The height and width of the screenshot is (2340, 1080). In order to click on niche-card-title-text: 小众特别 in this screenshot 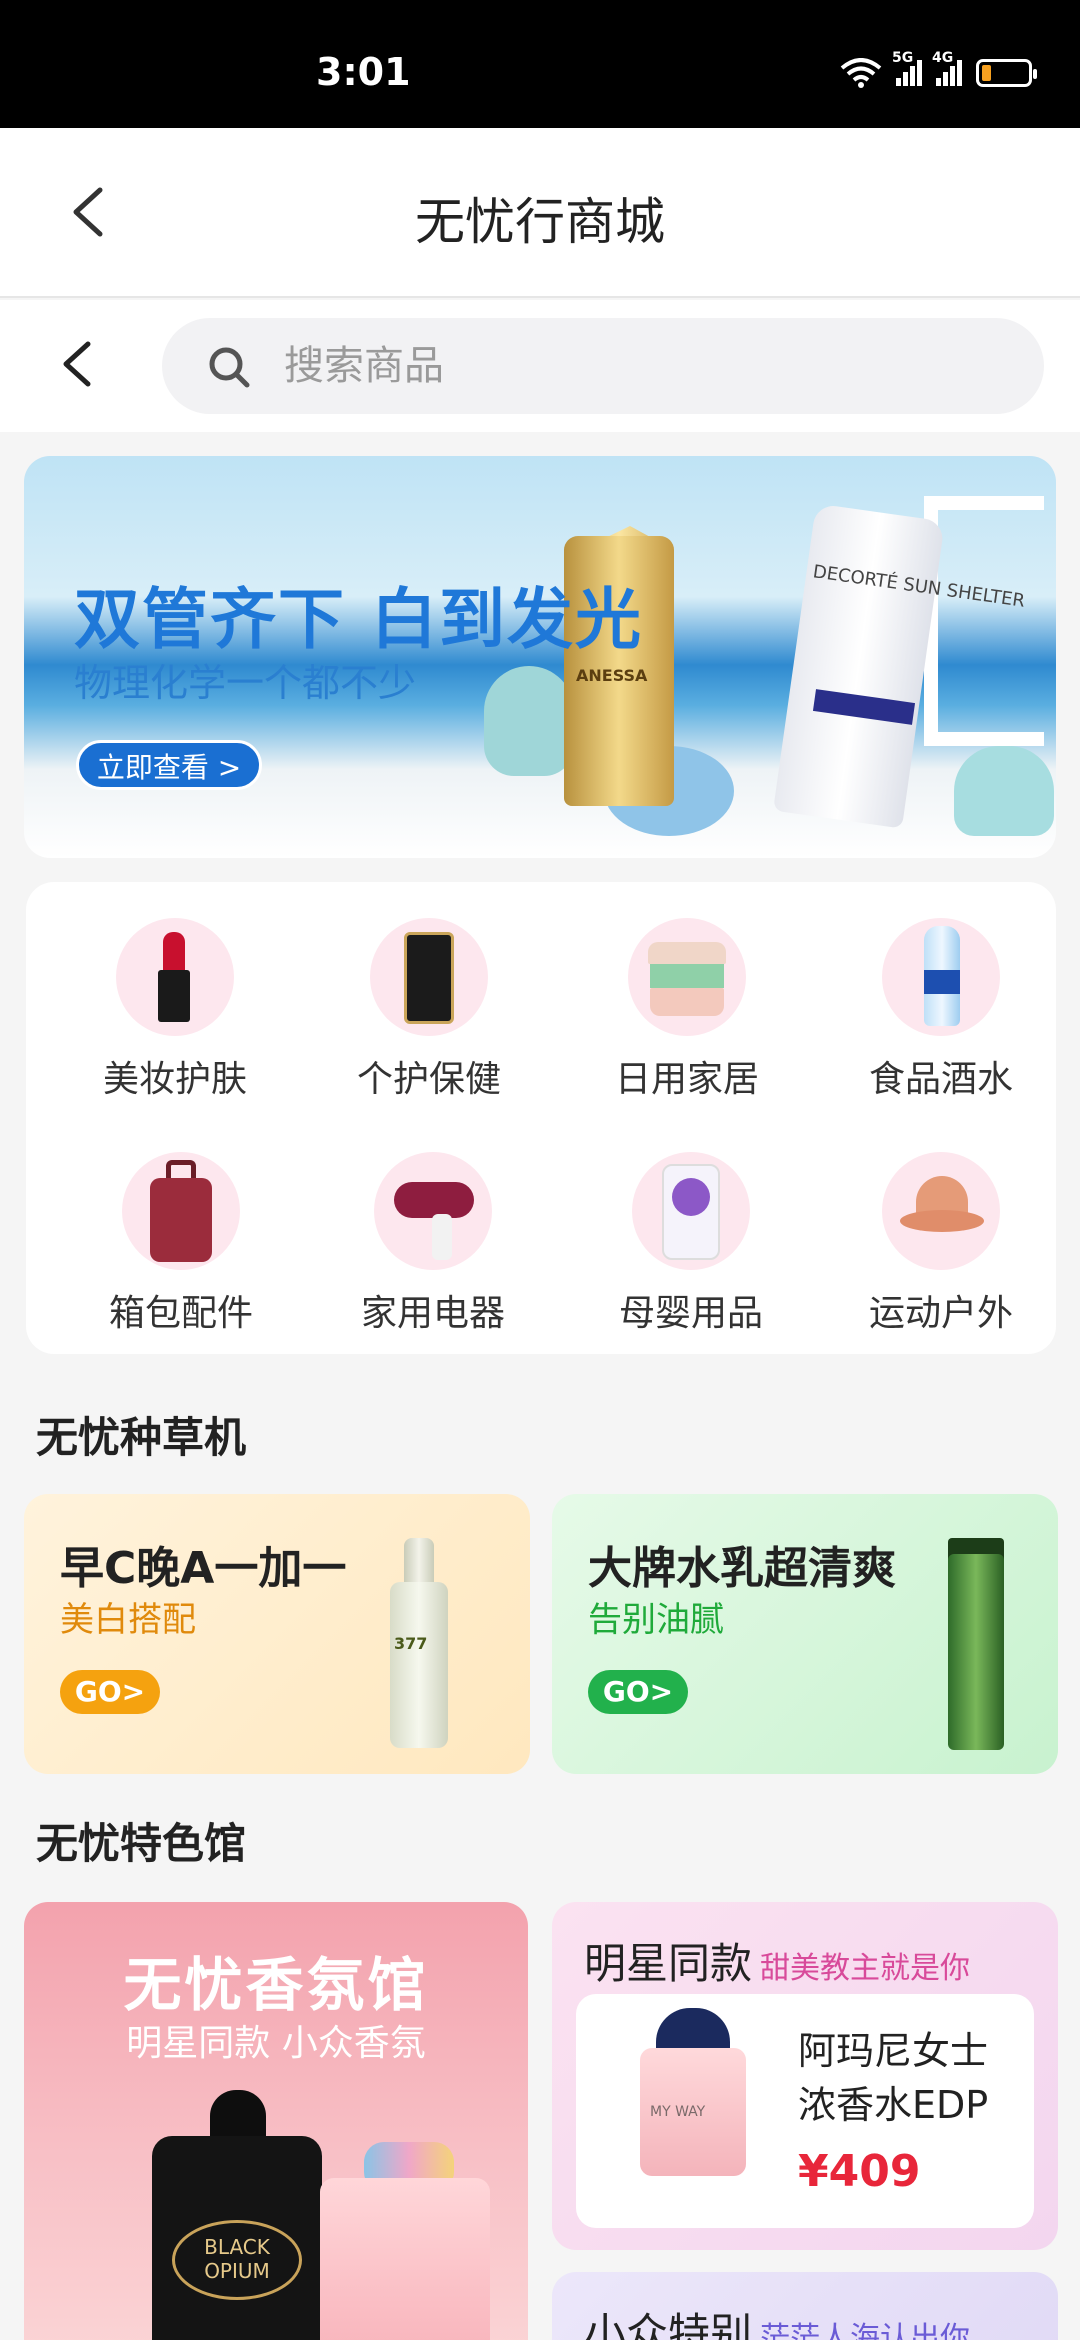, I will do `click(668, 2324)`.